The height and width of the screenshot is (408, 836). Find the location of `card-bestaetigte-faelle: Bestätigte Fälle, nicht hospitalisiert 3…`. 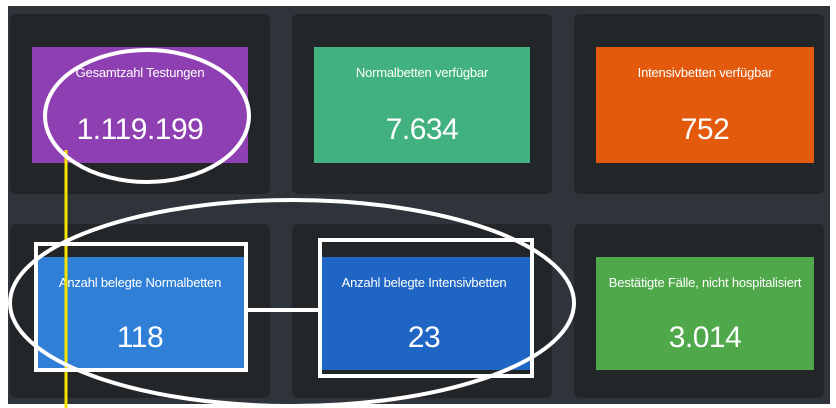

card-bestaetigte-faelle: Bestätigte Fälle, nicht hospitalisiert 3… is located at coordinates (705, 313).